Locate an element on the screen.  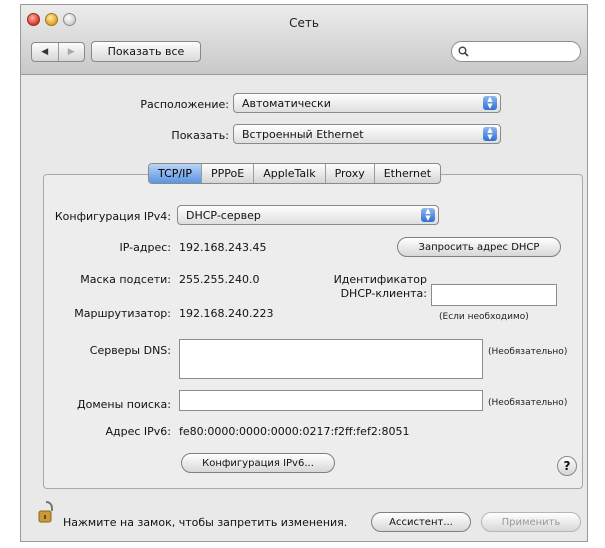
tab-bar: TCP/IP PPPoE AppleTalk Proxy Ethernet is located at coordinates (295, 173).